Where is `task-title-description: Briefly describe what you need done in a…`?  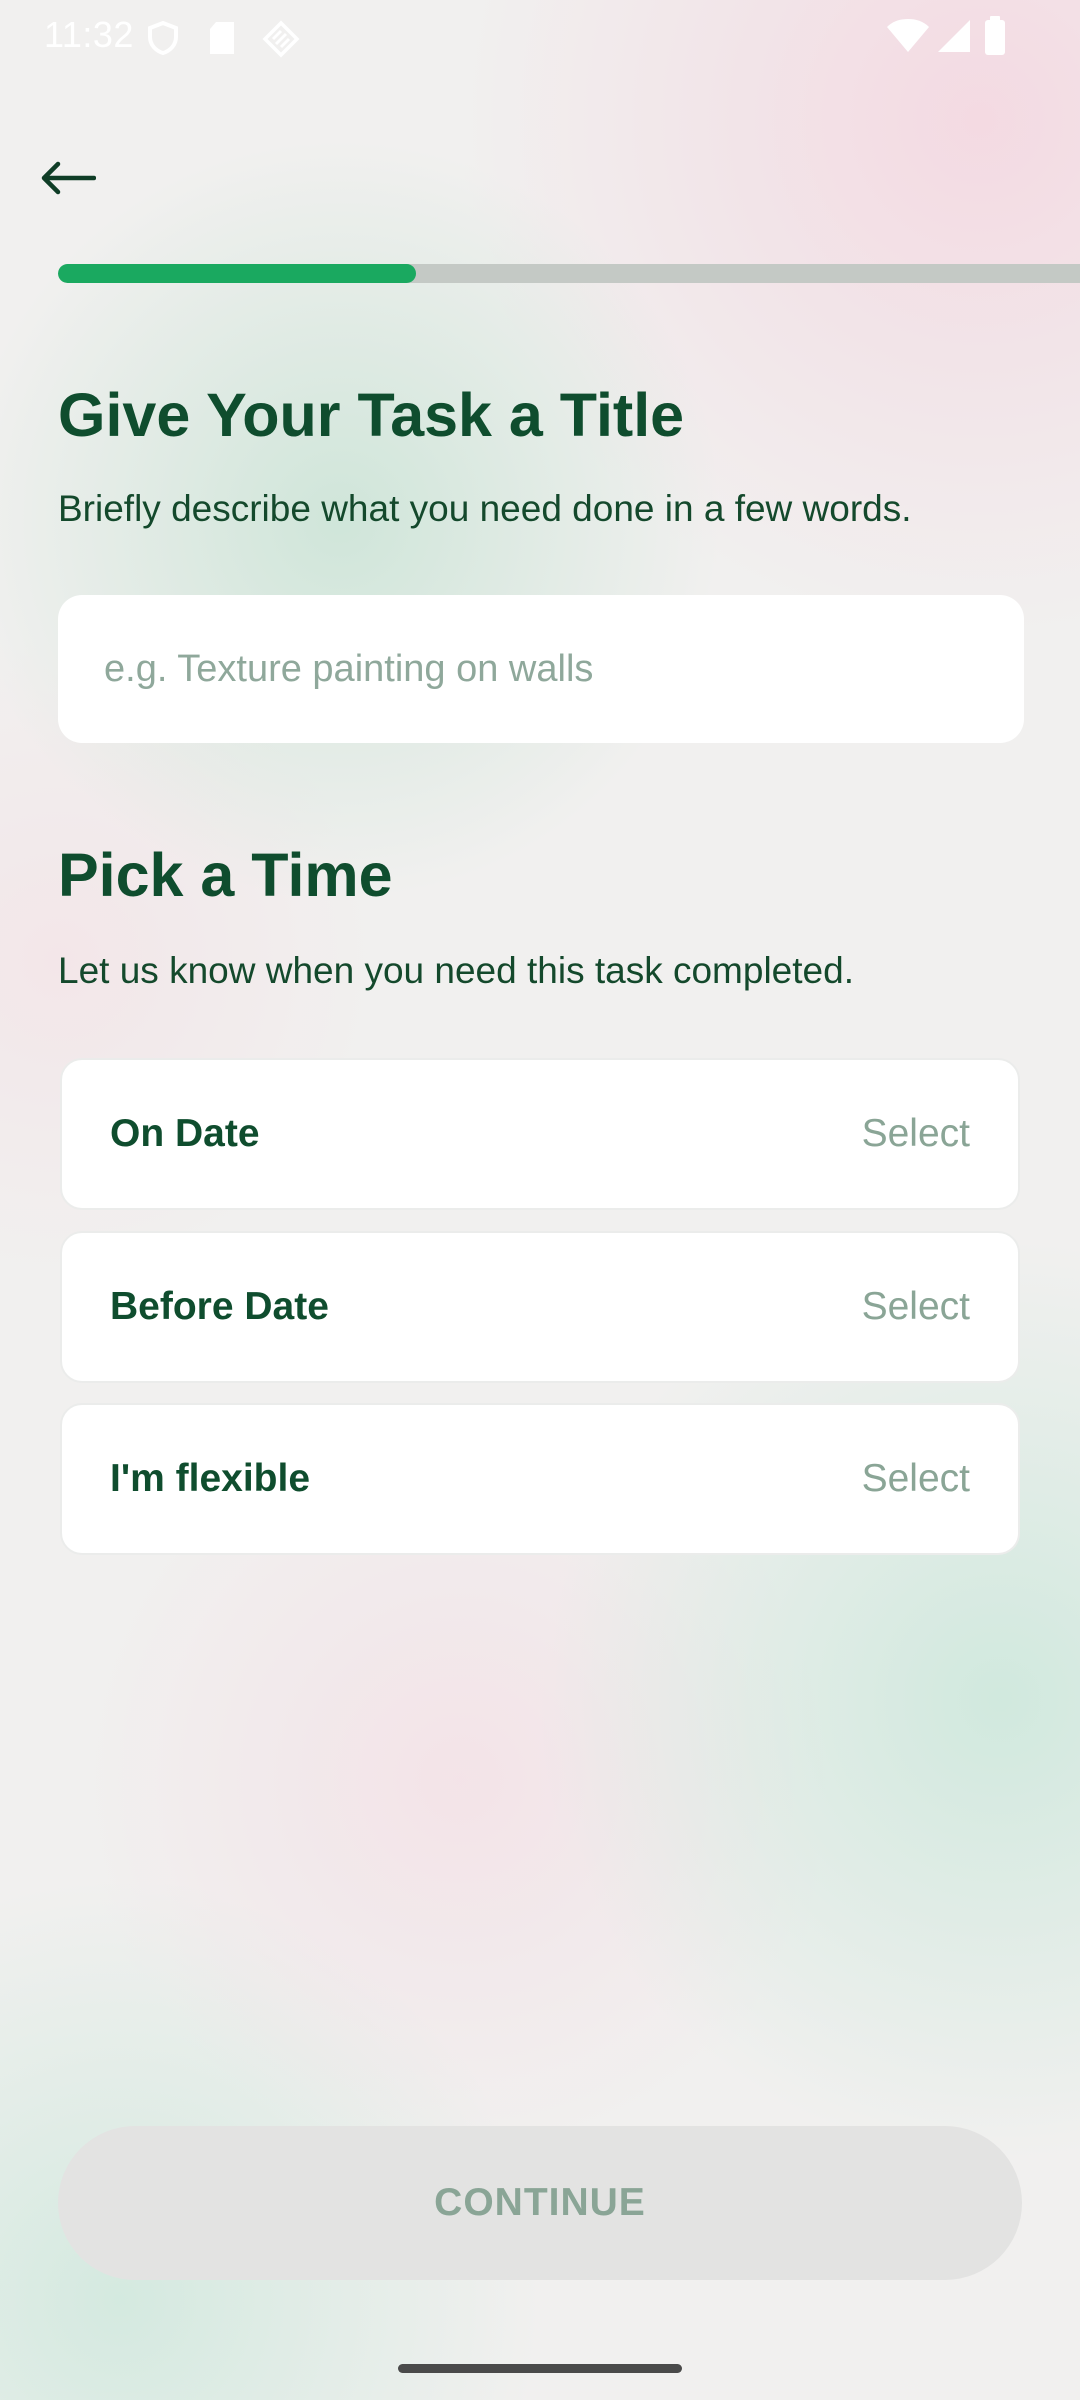 task-title-description: Briefly describe what you need done in a… is located at coordinates (485, 508).